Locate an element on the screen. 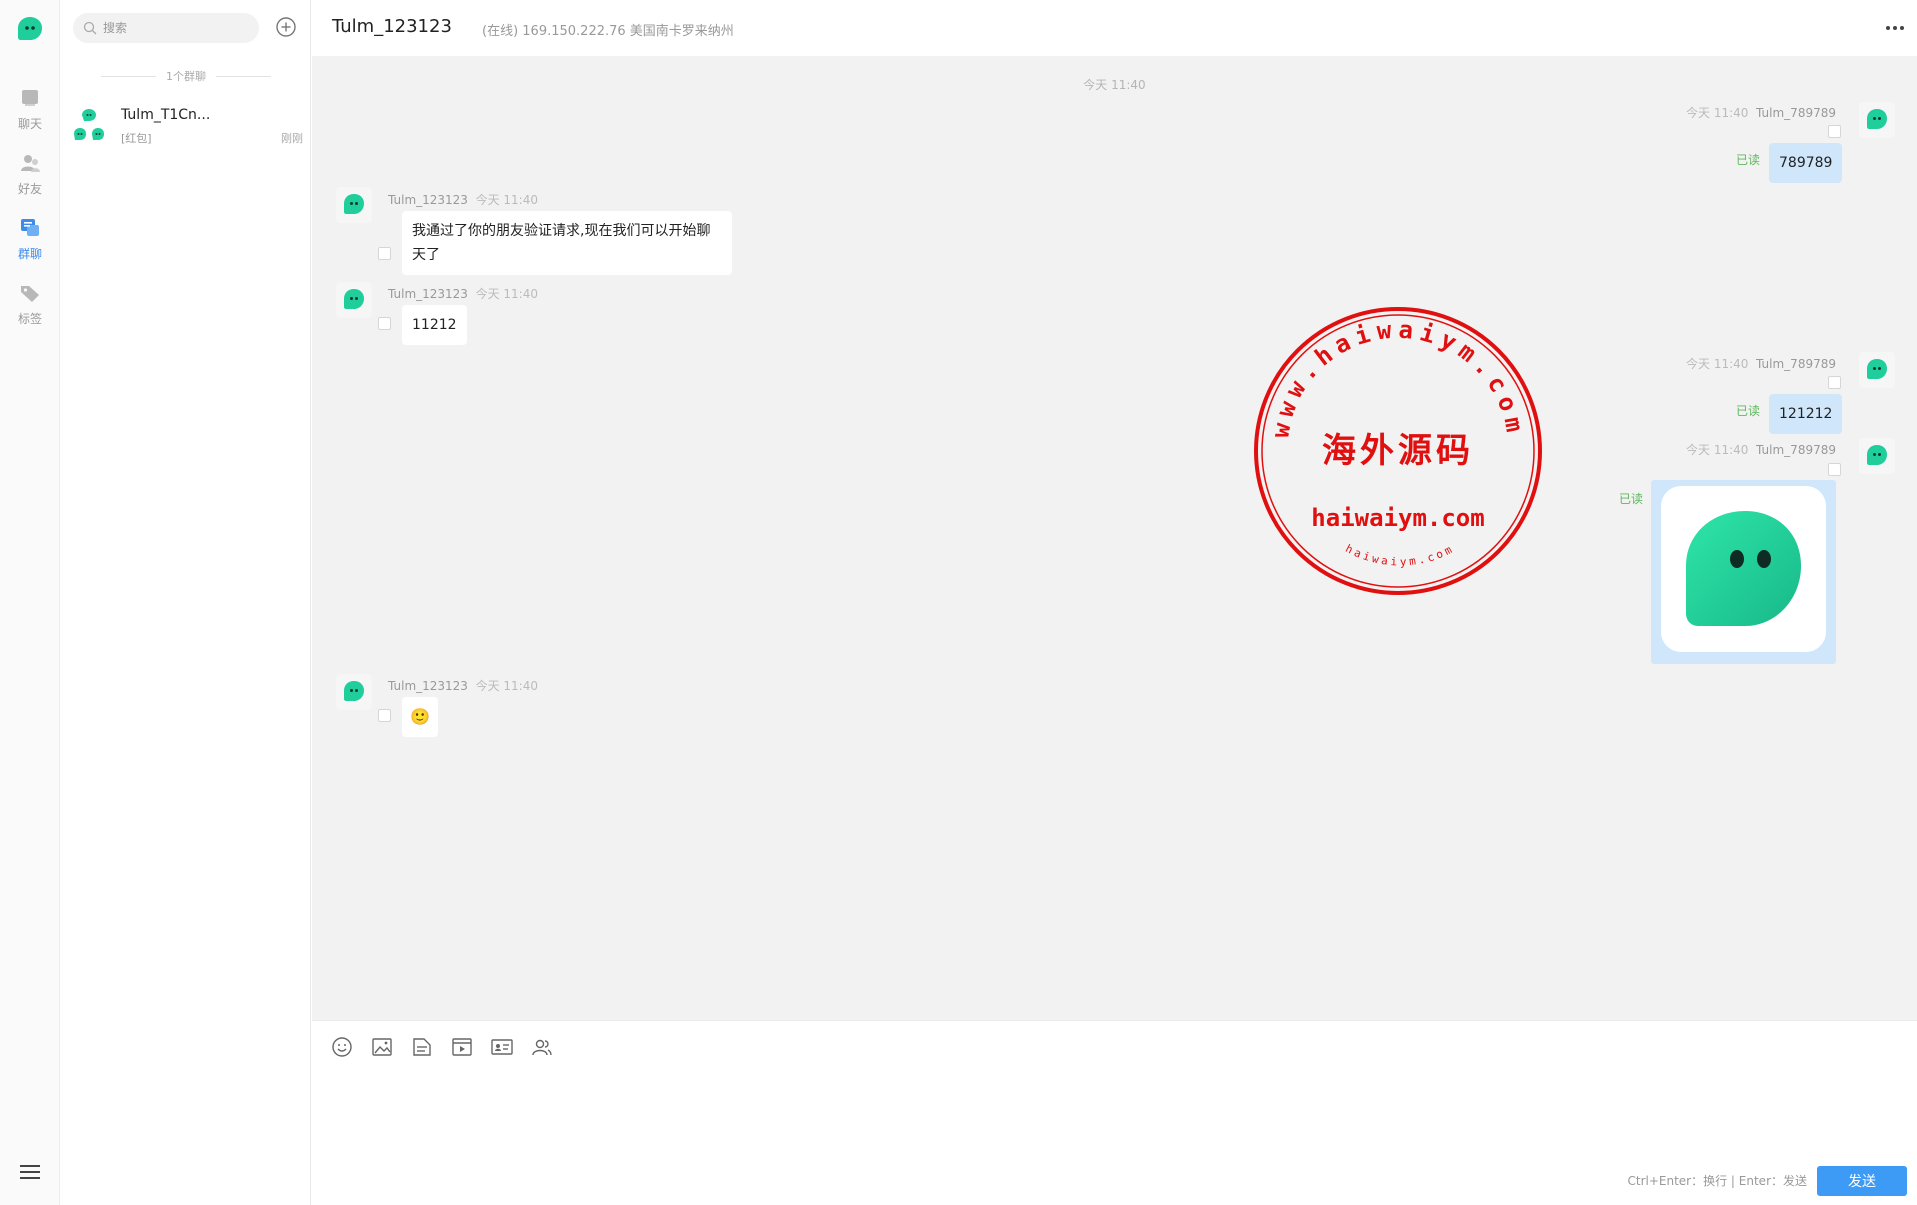 This screenshot has height=1205, width=1917. rail-item-label: 聊天 is located at coordinates (29, 124).